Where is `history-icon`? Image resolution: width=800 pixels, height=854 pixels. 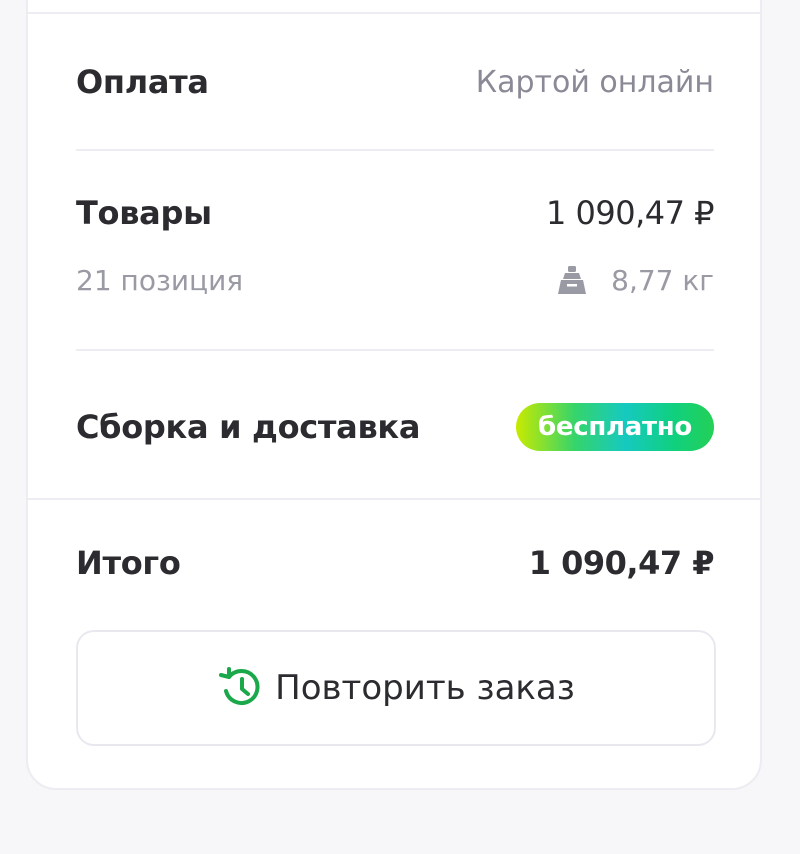
history-icon is located at coordinates (242, 688).